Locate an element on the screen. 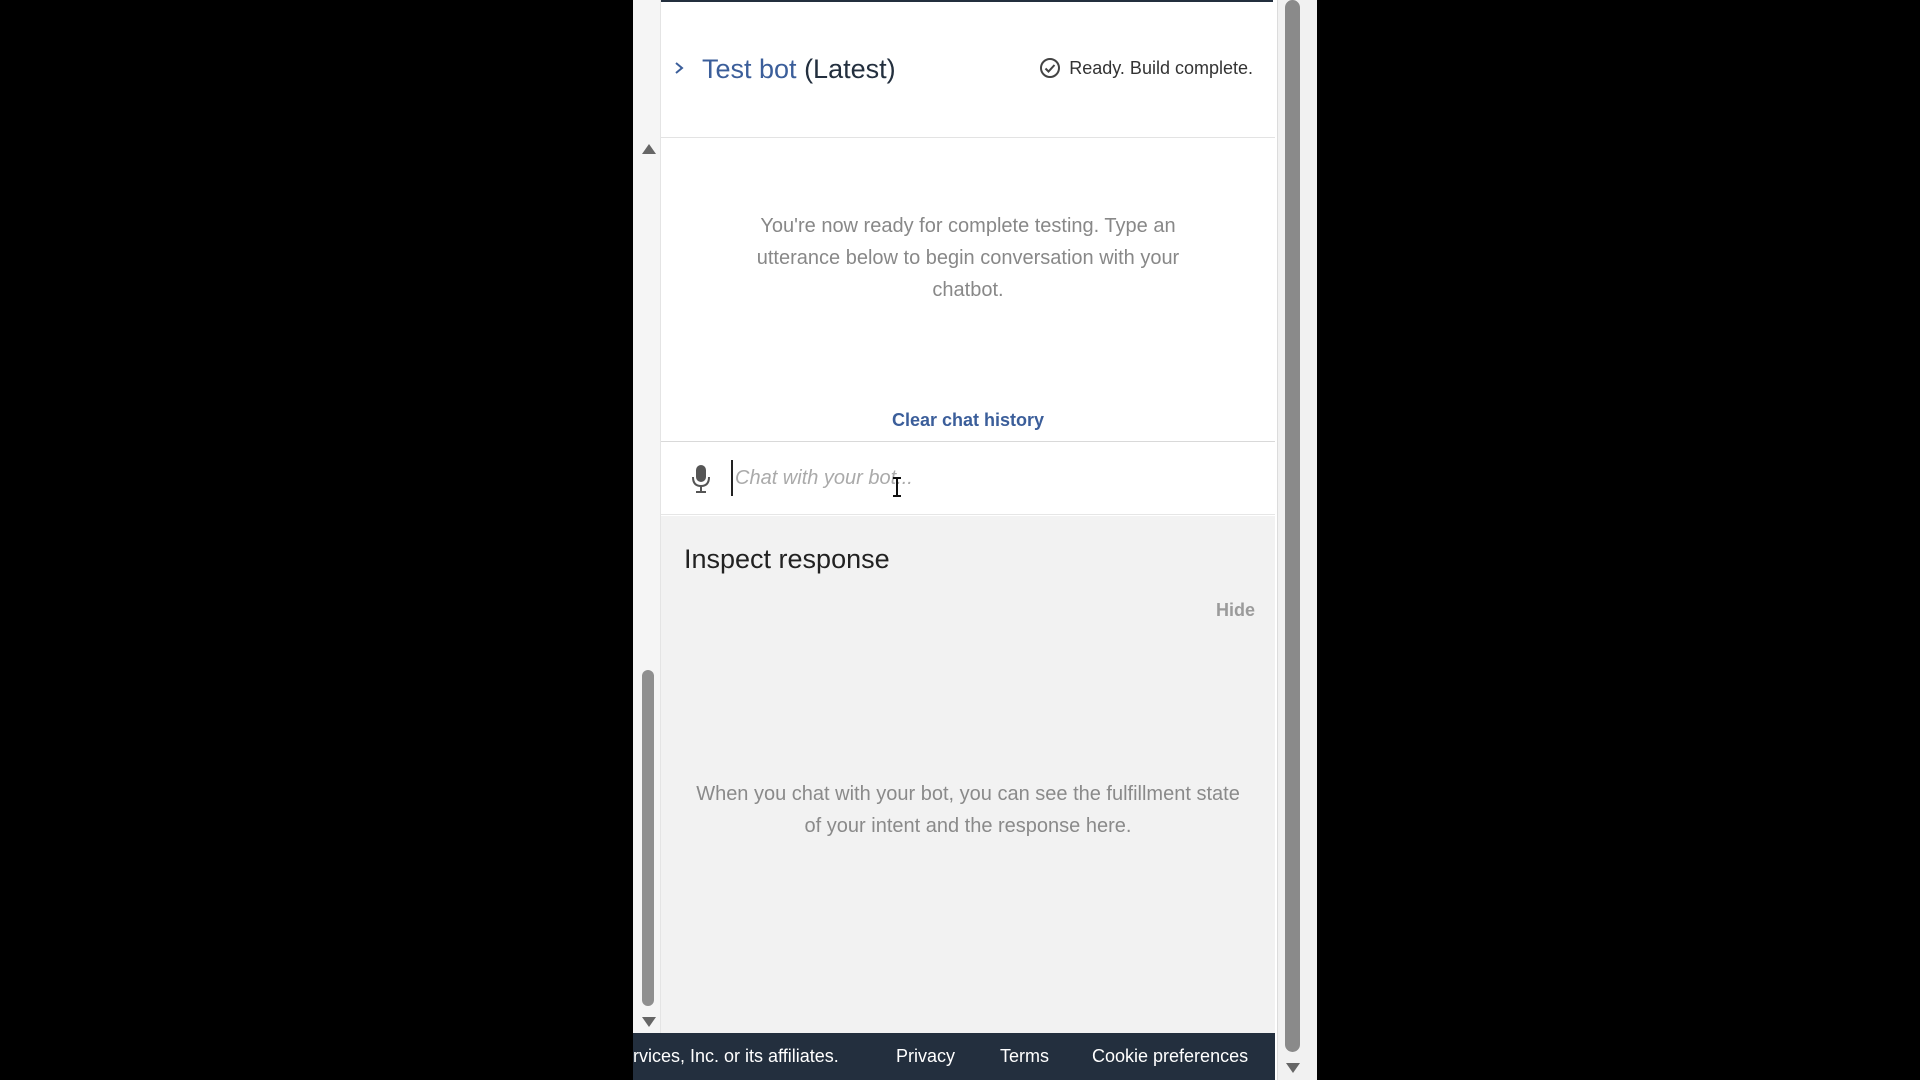 The height and width of the screenshot is (1080, 1920). panel-title: Test bot (Latest) is located at coordinates (799, 69).